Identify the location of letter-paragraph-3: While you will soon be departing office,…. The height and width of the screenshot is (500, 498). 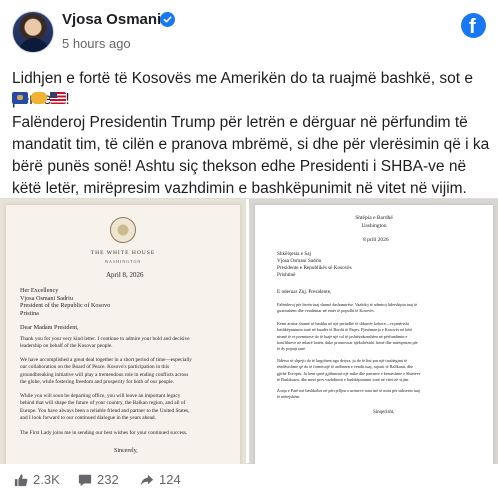
(105, 407).